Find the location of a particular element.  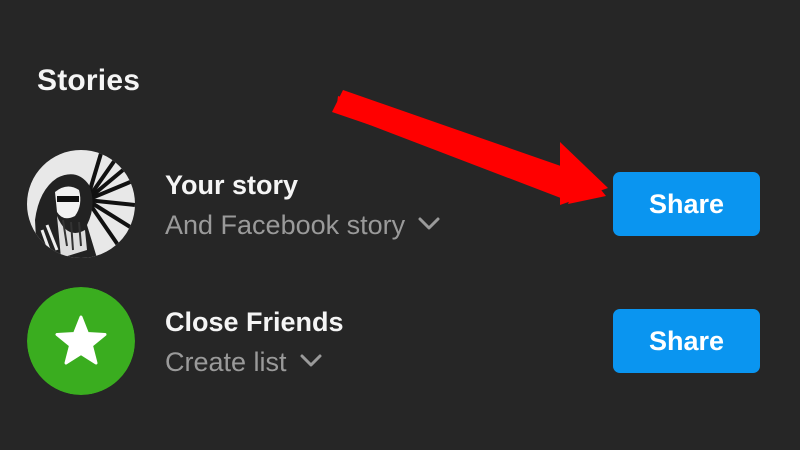

close-friends-title: Close Friends is located at coordinates (254, 322).